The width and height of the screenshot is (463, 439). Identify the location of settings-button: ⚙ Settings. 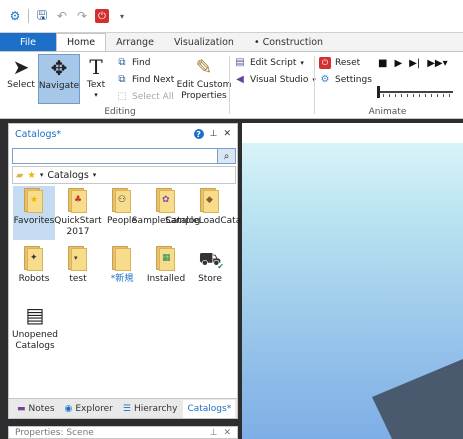
(345, 79).